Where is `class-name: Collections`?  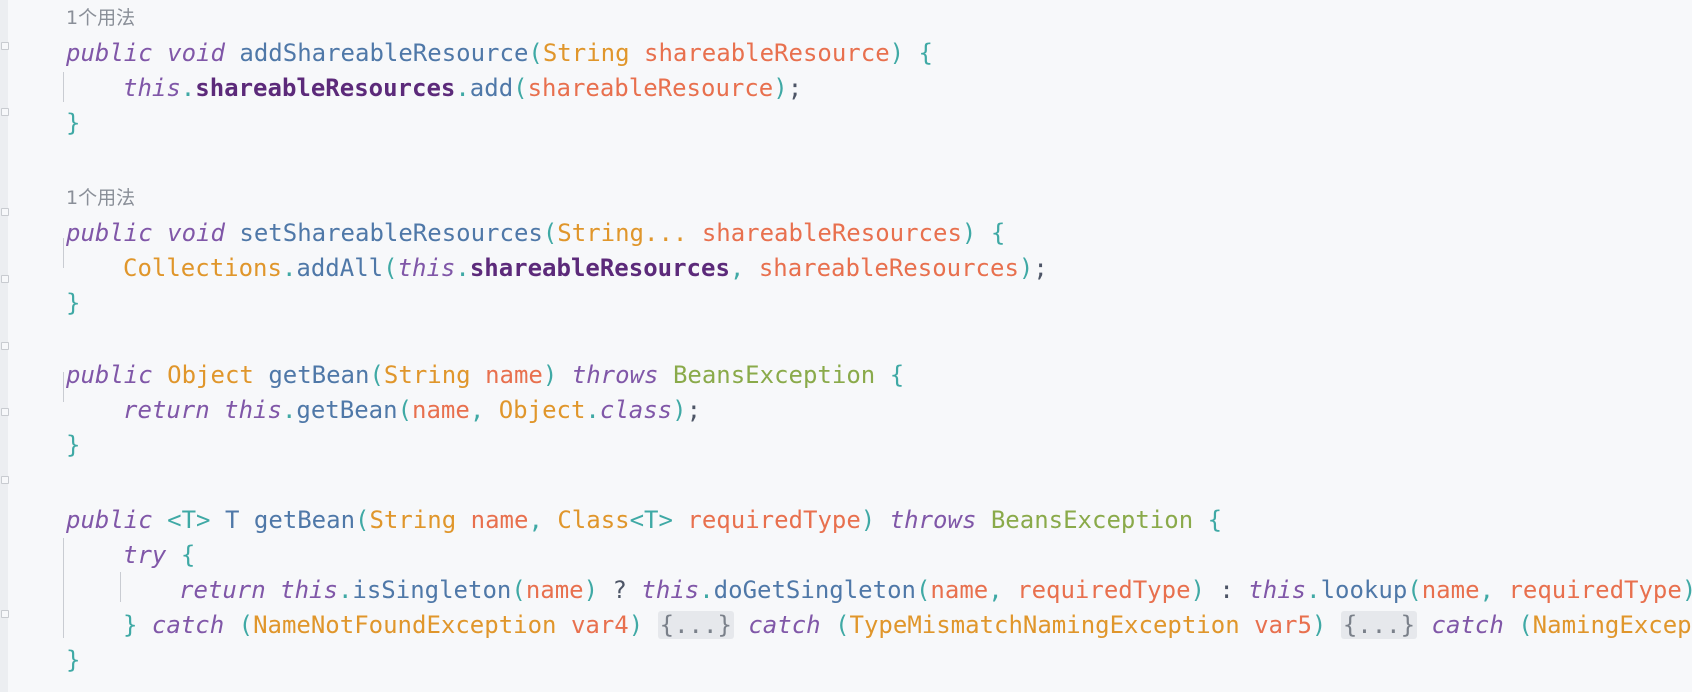 class-name: Collections is located at coordinates (202, 268).